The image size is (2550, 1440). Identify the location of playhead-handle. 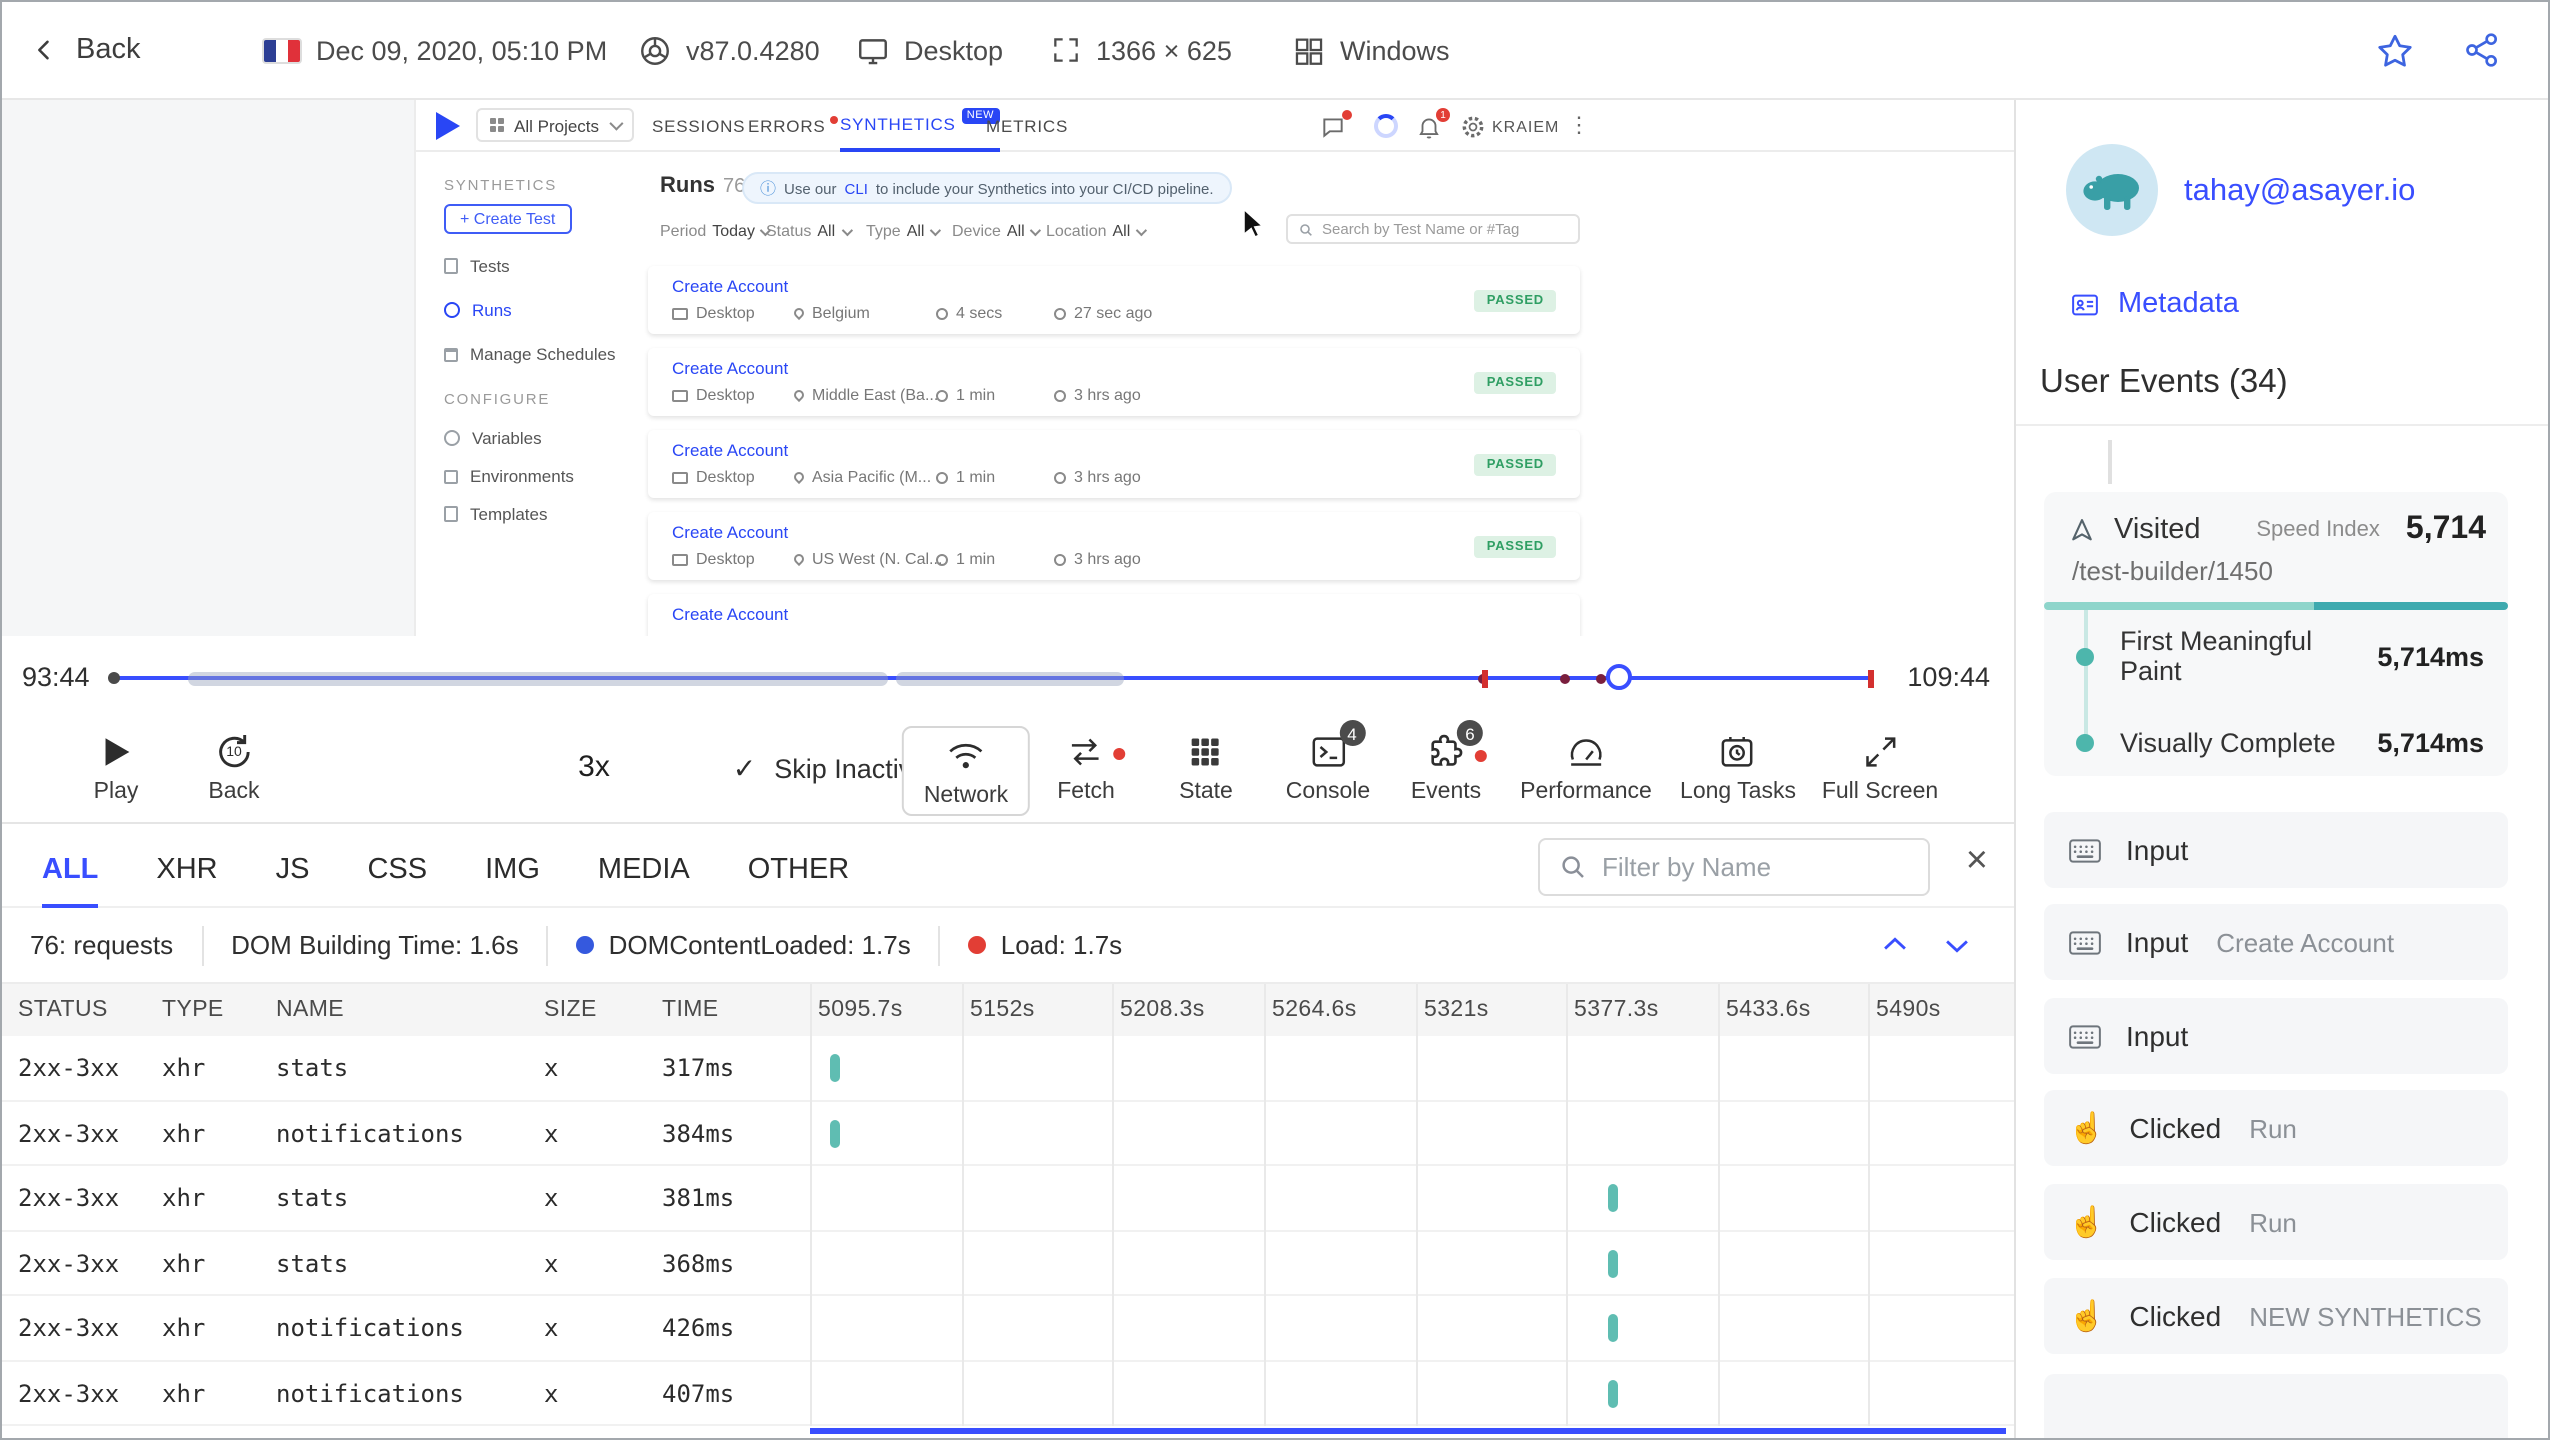
(1619, 677).